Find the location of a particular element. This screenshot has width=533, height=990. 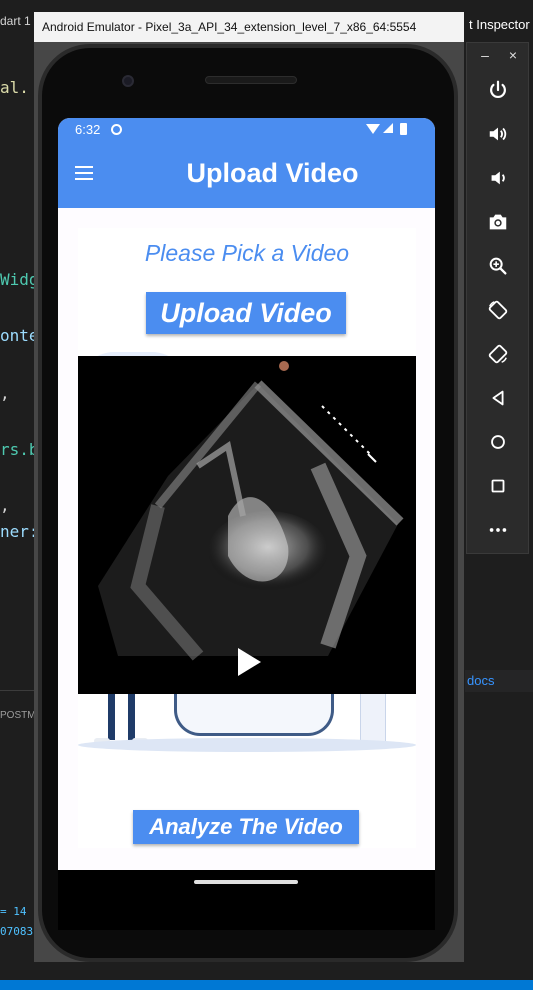

rotate-right-icon is located at coordinates (498, 354).